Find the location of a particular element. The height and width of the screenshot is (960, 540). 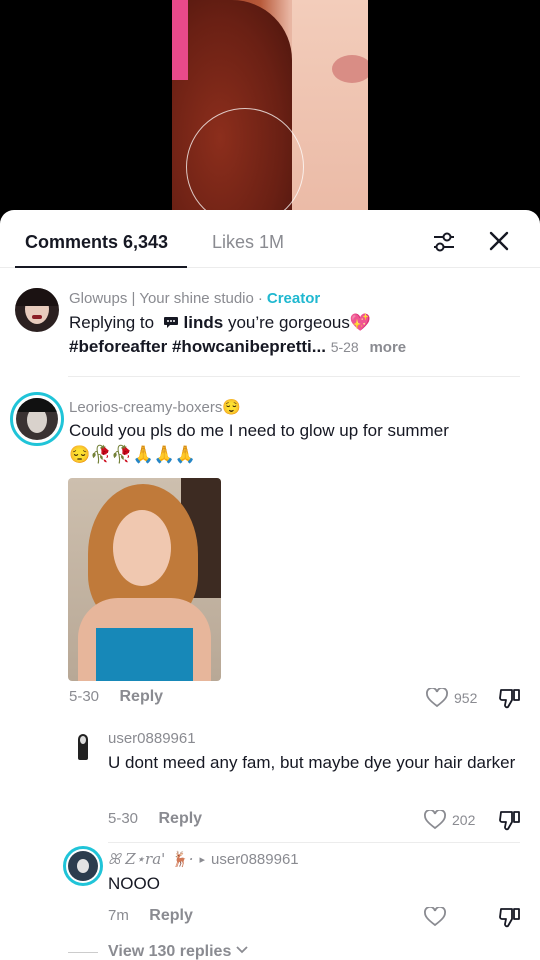

view-replies-line is located at coordinates (83, 952).